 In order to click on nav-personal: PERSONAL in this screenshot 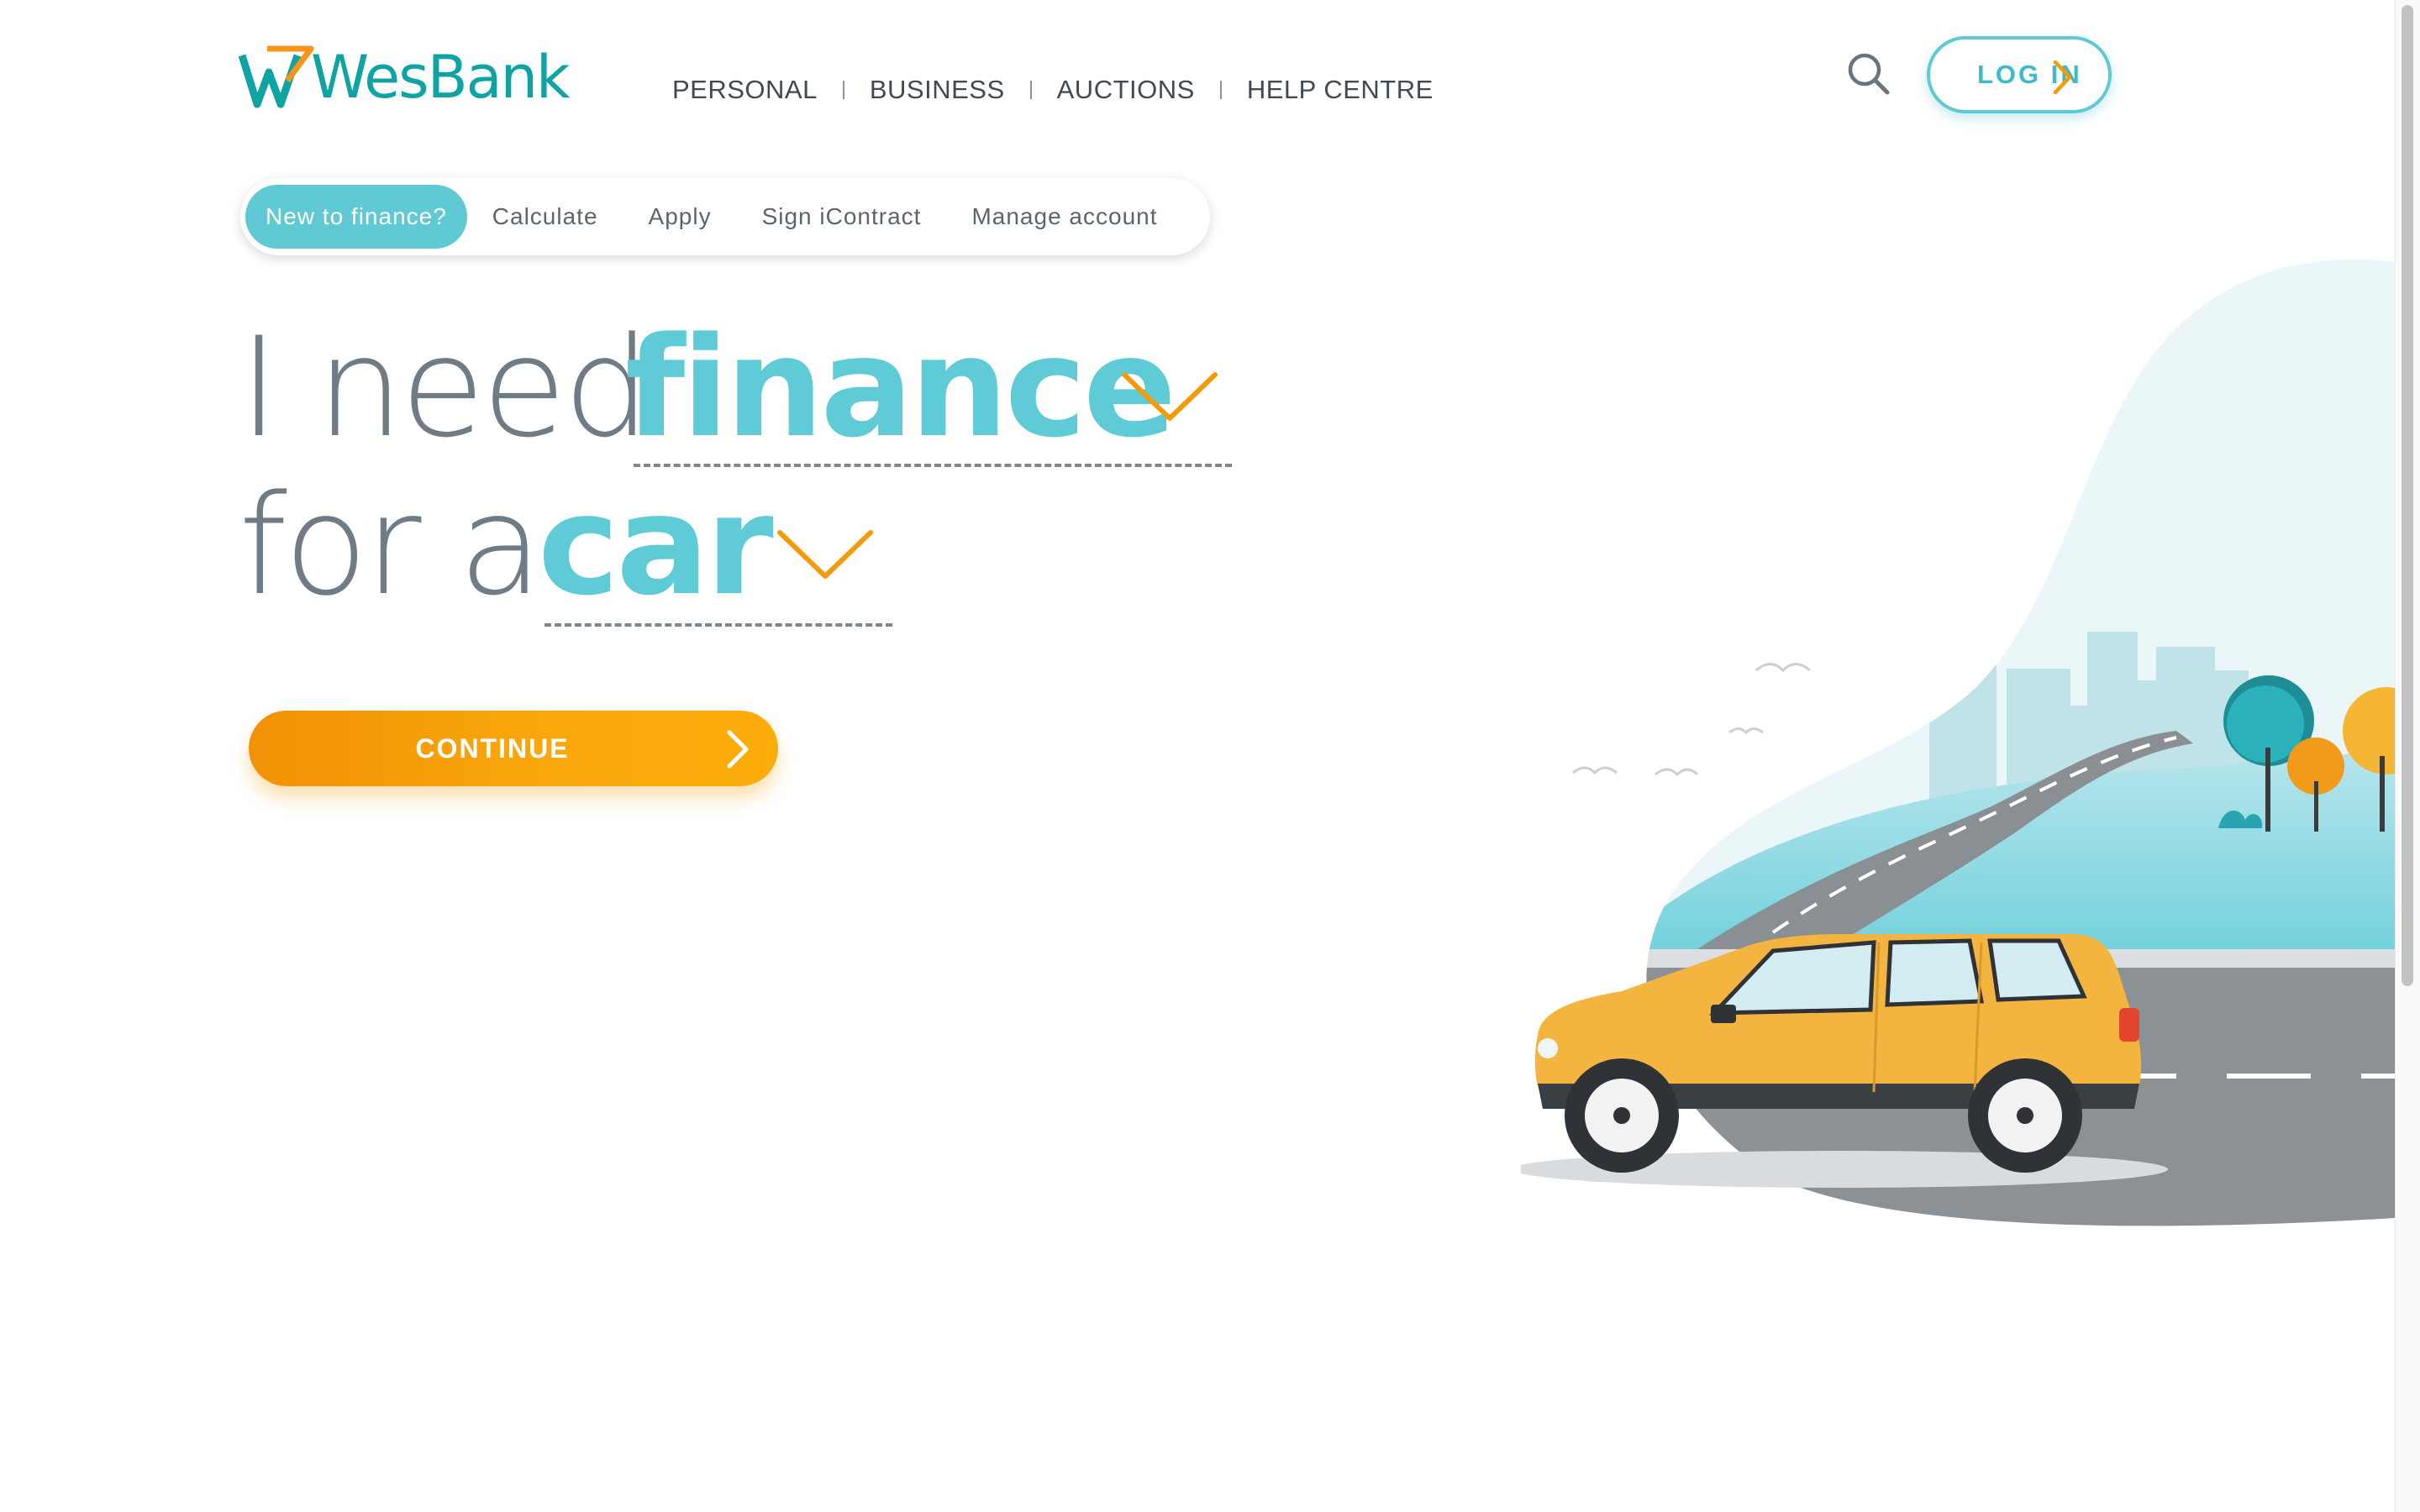, I will do `click(745, 90)`.